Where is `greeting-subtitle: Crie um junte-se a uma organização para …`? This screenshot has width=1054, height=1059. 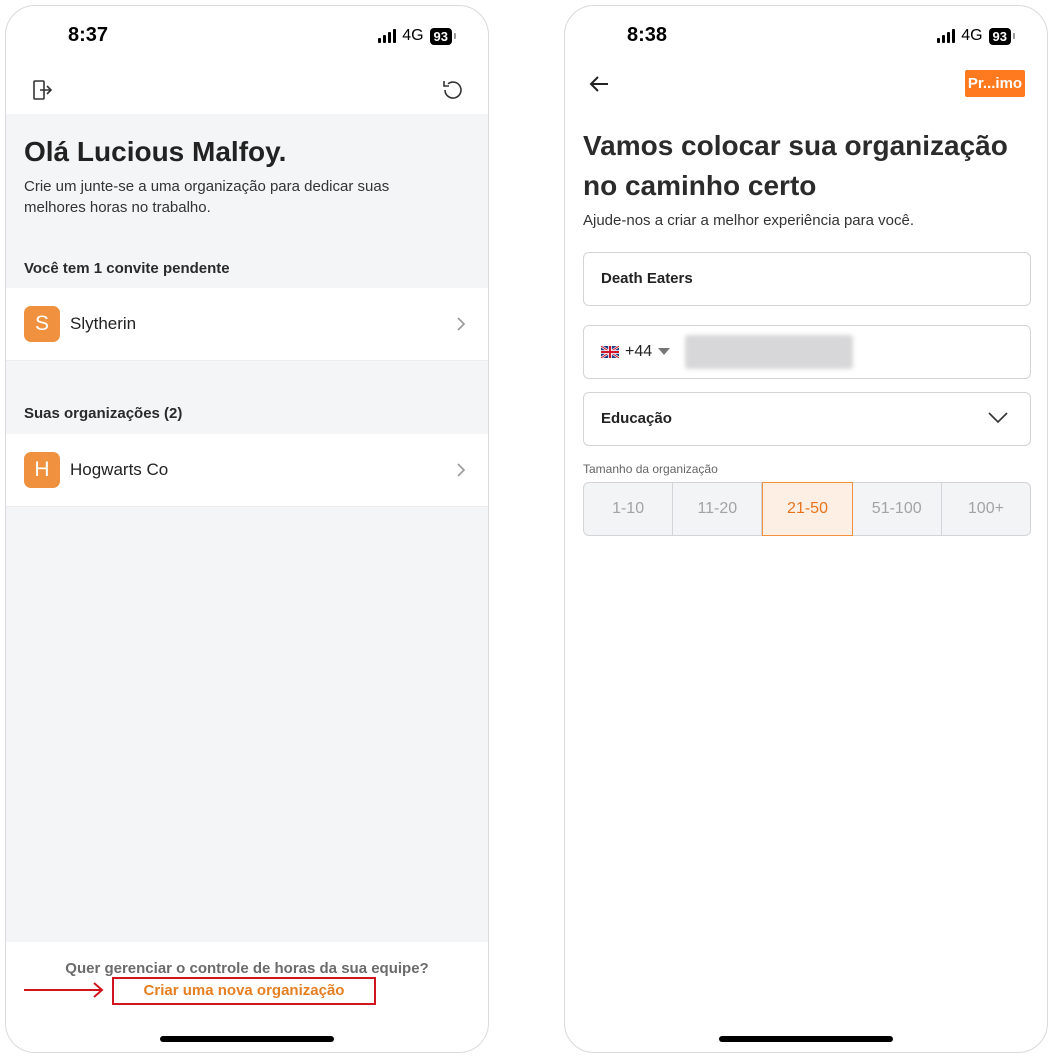
greeting-subtitle: Crie um junte-se a uma organização para … is located at coordinates (207, 197).